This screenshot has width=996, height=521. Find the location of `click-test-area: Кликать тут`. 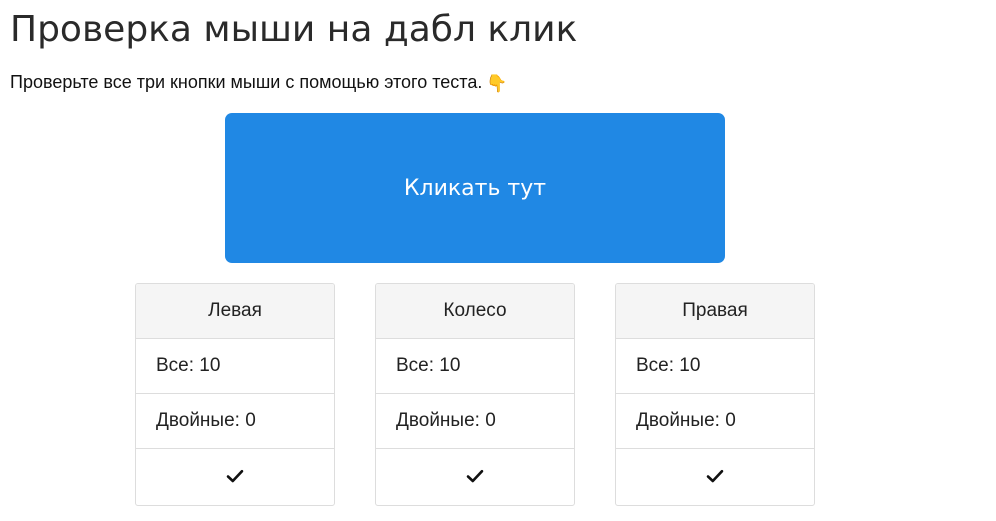

click-test-area: Кликать тут is located at coordinates (475, 188).